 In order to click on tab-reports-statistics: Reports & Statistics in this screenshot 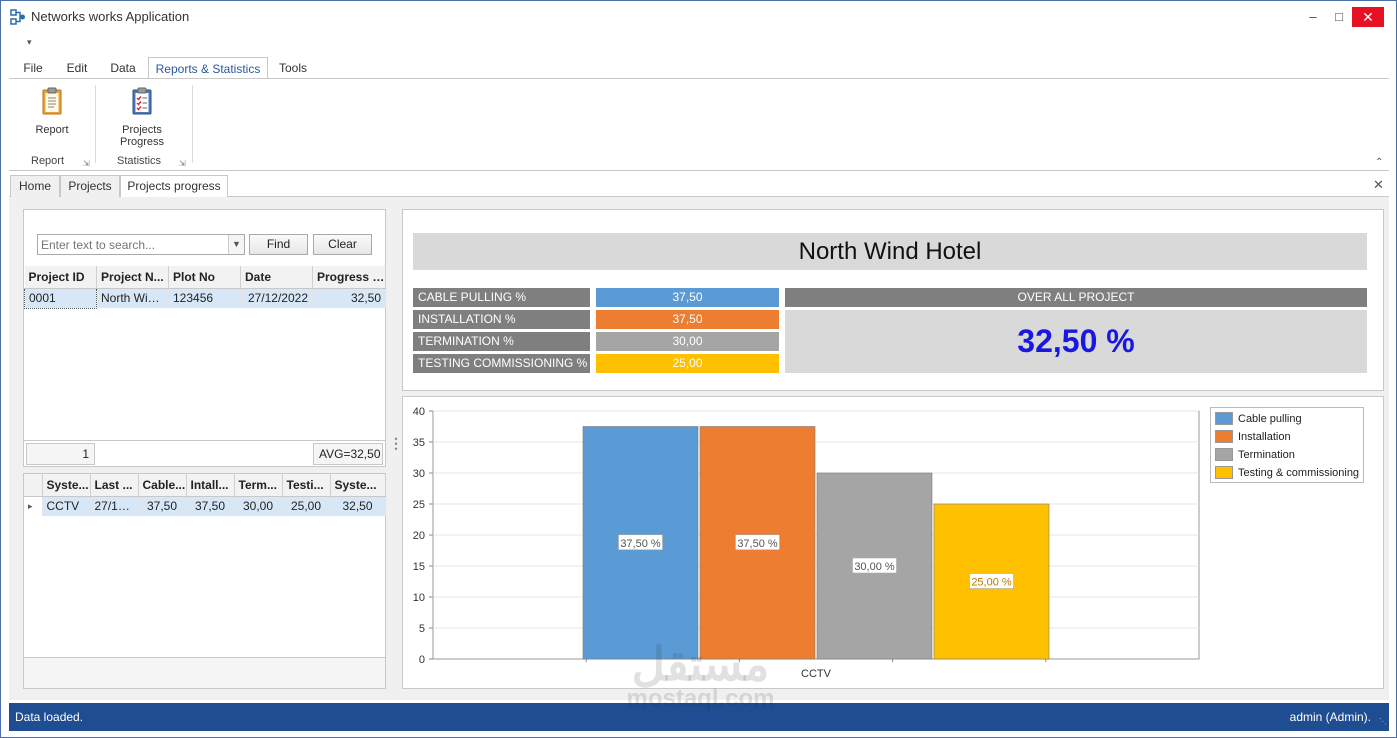, I will do `click(208, 68)`.